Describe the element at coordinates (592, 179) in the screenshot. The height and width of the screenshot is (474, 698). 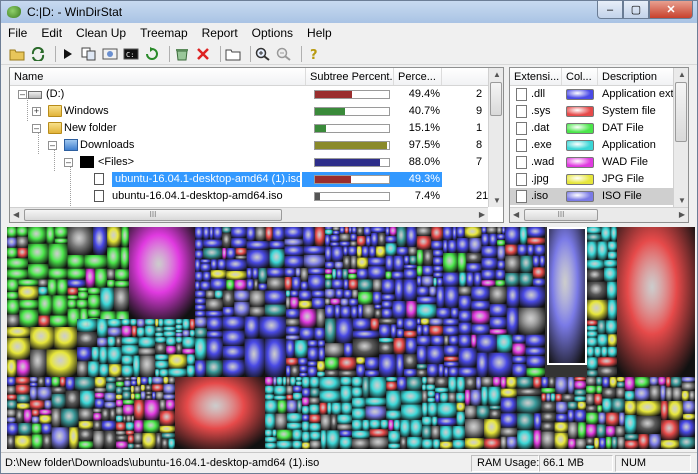
I see `extension-row: .jpg JPG File` at that location.